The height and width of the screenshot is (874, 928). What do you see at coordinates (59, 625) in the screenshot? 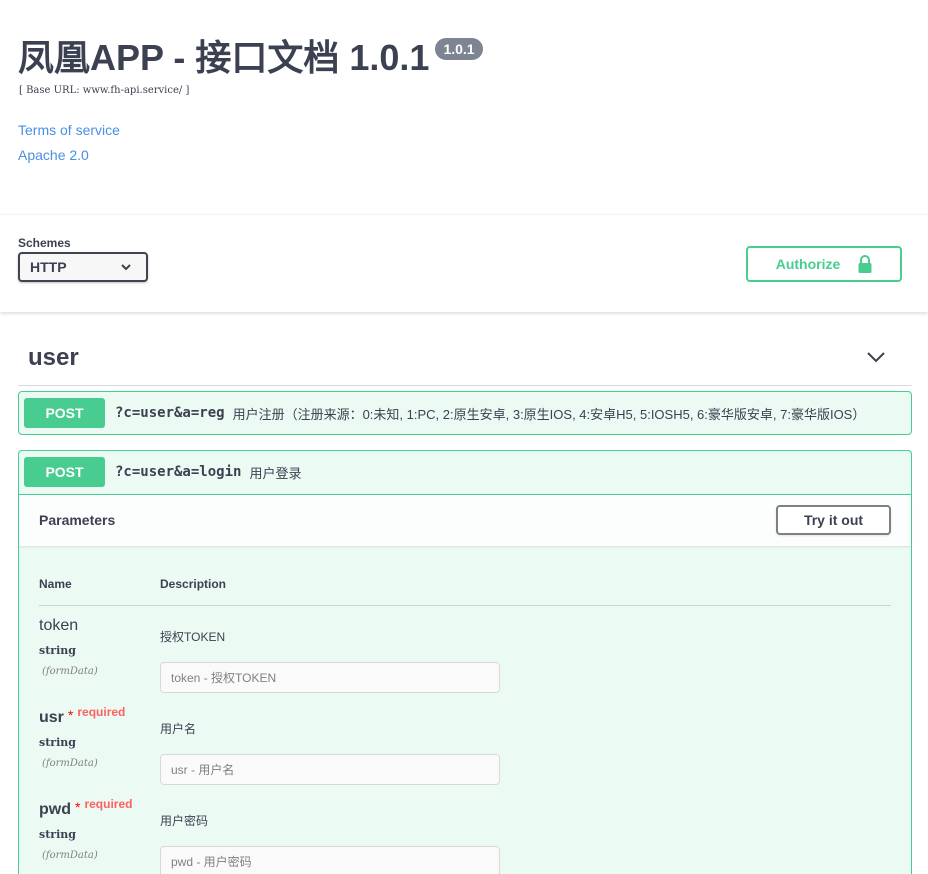
I see `parameter-name: token` at bounding box center [59, 625].